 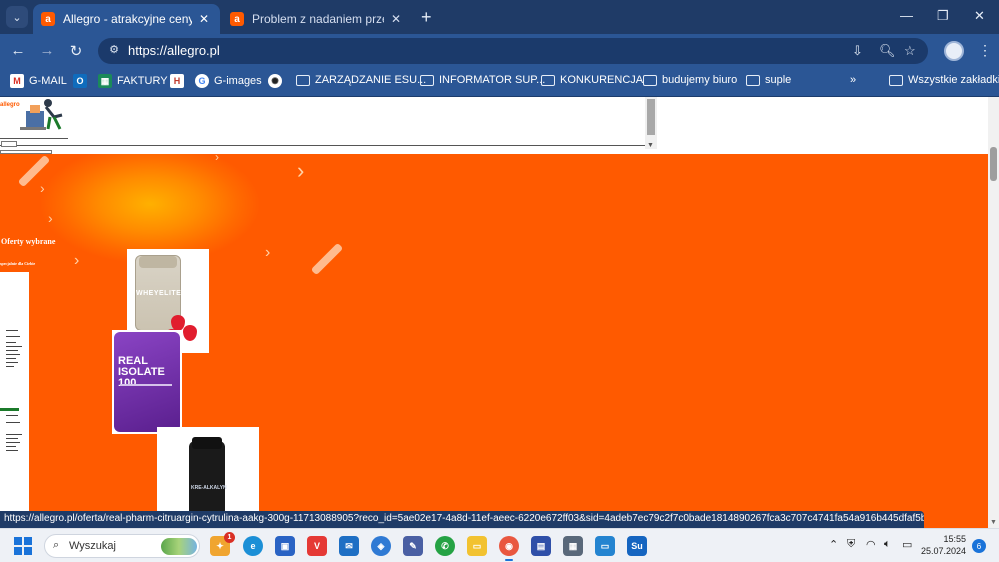 I want to click on window-close-icon: ✕, so click(x=979, y=16).